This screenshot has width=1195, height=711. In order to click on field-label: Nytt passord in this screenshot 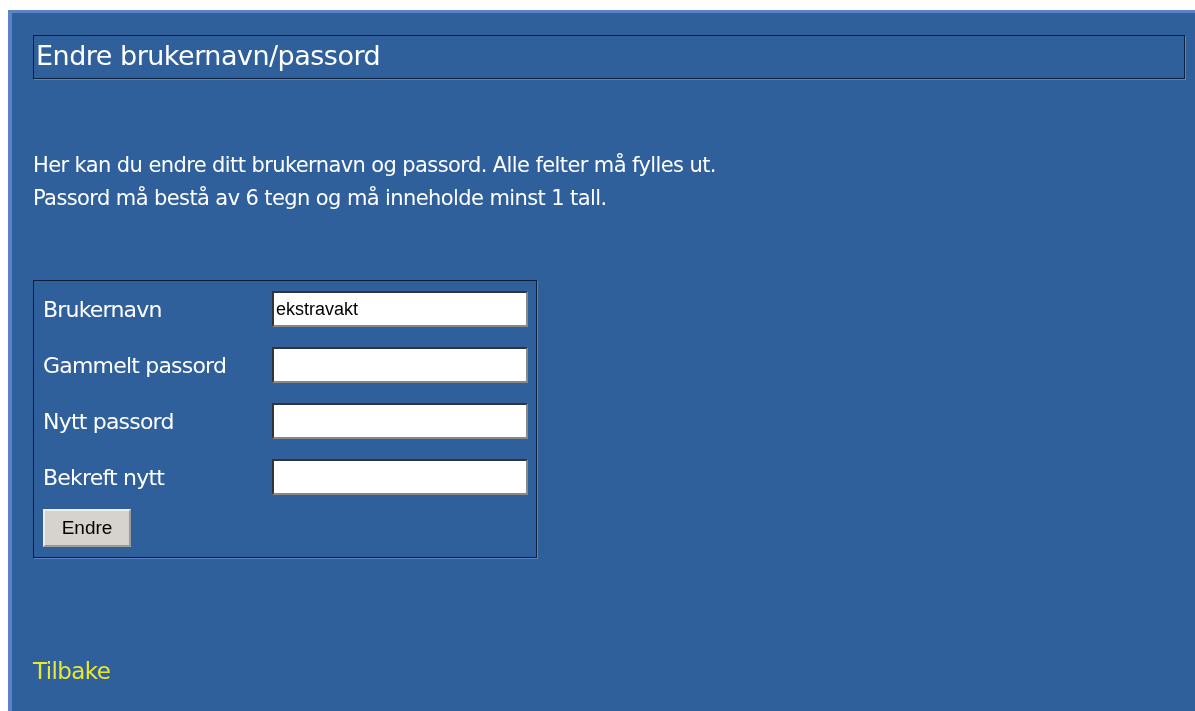, I will do `click(109, 421)`.